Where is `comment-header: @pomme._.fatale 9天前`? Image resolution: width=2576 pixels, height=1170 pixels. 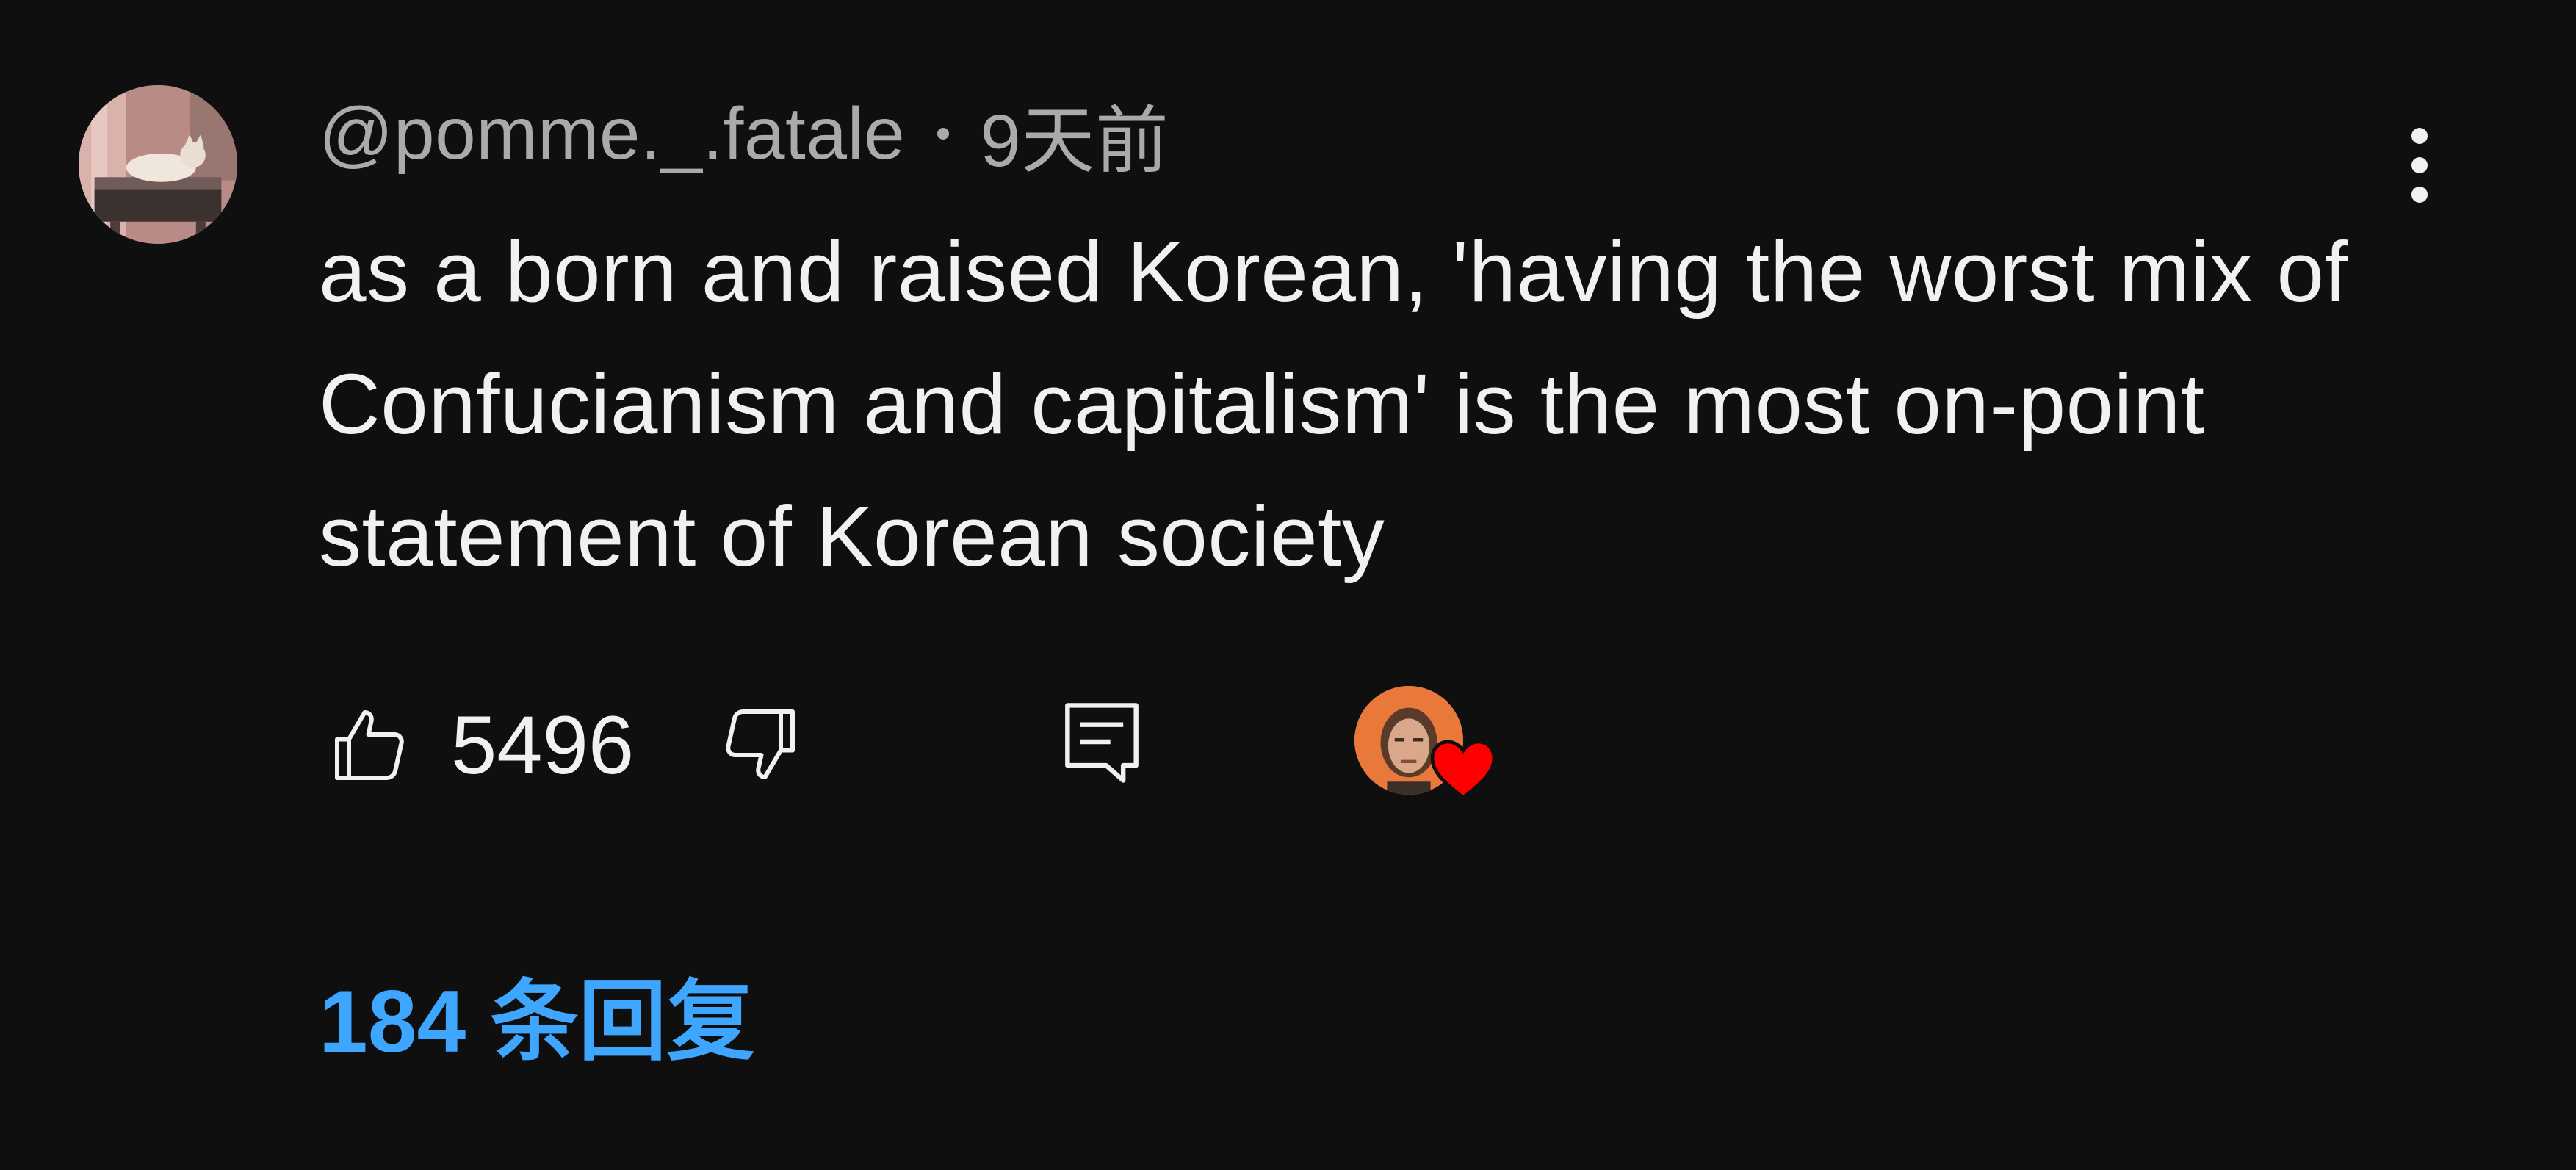 comment-header: @pomme._.fatale 9天前 is located at coordinates (744, 133).